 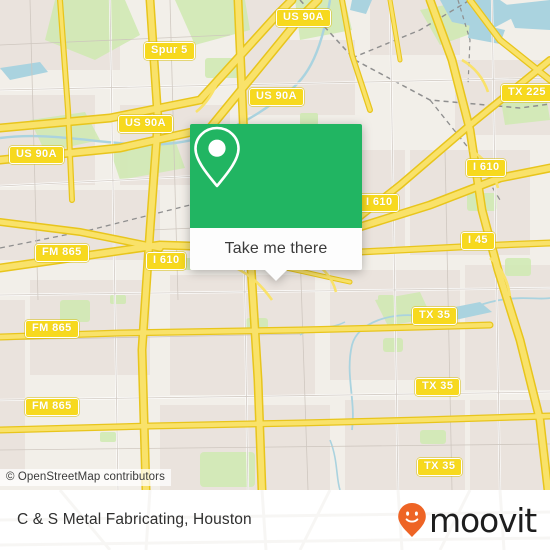 I want to click on popup-tail, so click(x=276, y=275).